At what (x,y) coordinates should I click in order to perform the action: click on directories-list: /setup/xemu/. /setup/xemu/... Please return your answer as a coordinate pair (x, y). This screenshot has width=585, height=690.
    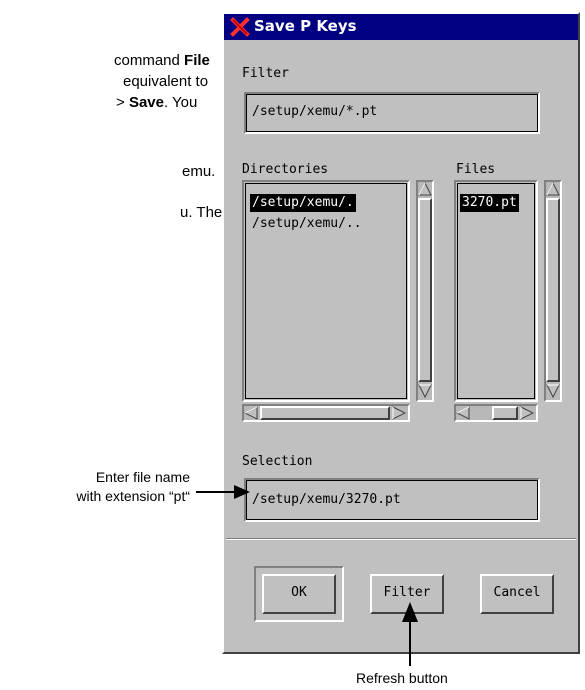
    Looking at the image, I should click on (326, 291).